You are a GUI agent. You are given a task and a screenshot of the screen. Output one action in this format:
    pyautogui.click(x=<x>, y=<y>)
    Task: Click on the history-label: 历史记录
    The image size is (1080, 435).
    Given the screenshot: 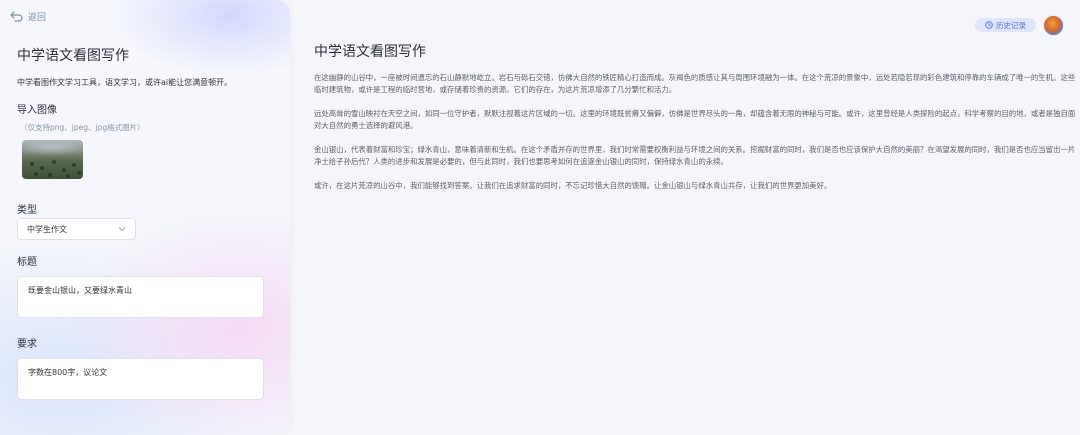 What is the action you would take?
    pyautogui.click(x=1011, y=25)
    